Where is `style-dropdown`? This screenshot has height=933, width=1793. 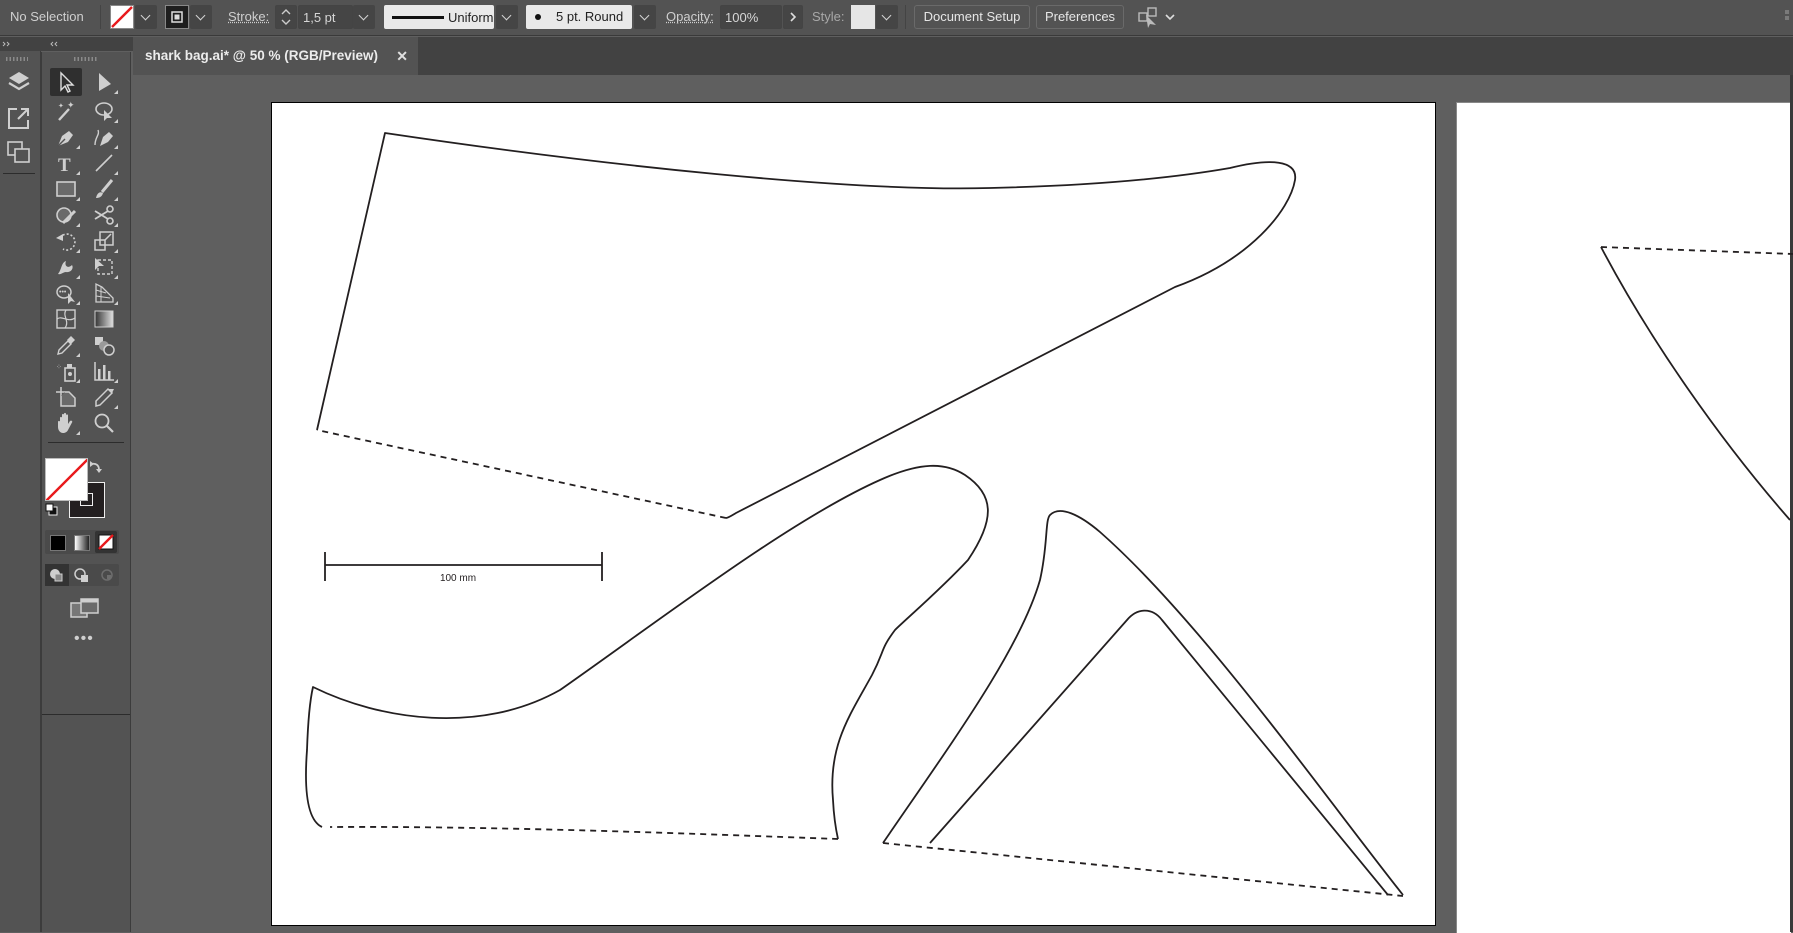 style-dropdown is located at coordinates (887, 17).